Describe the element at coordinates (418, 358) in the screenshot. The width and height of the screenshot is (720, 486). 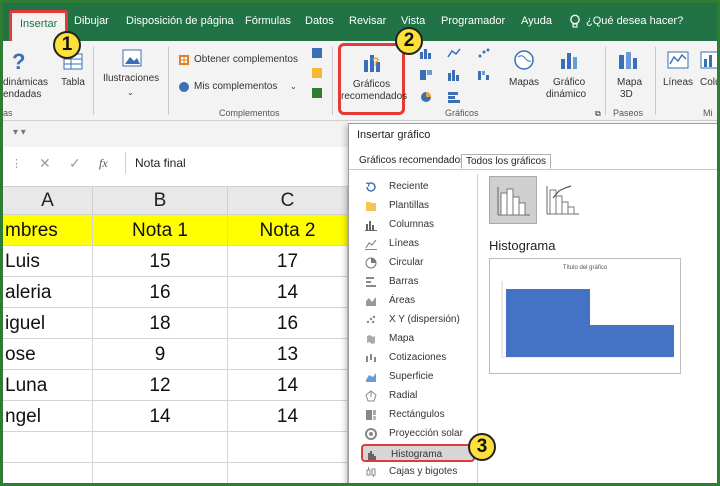
I see `list-item-cotizaciones: Cotizaciones` at that location.